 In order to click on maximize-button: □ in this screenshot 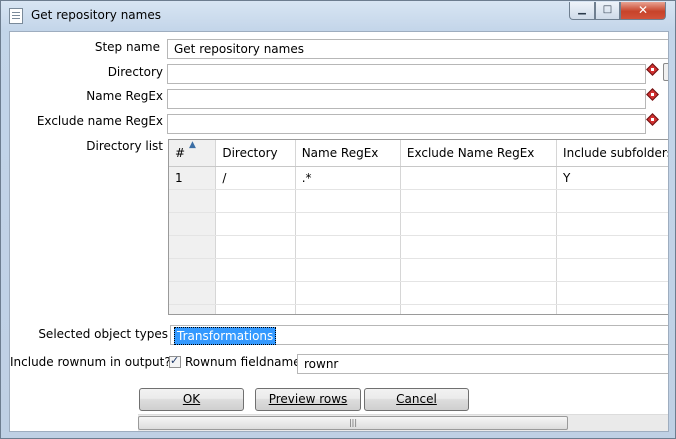, I will do `click(607, 11)`.